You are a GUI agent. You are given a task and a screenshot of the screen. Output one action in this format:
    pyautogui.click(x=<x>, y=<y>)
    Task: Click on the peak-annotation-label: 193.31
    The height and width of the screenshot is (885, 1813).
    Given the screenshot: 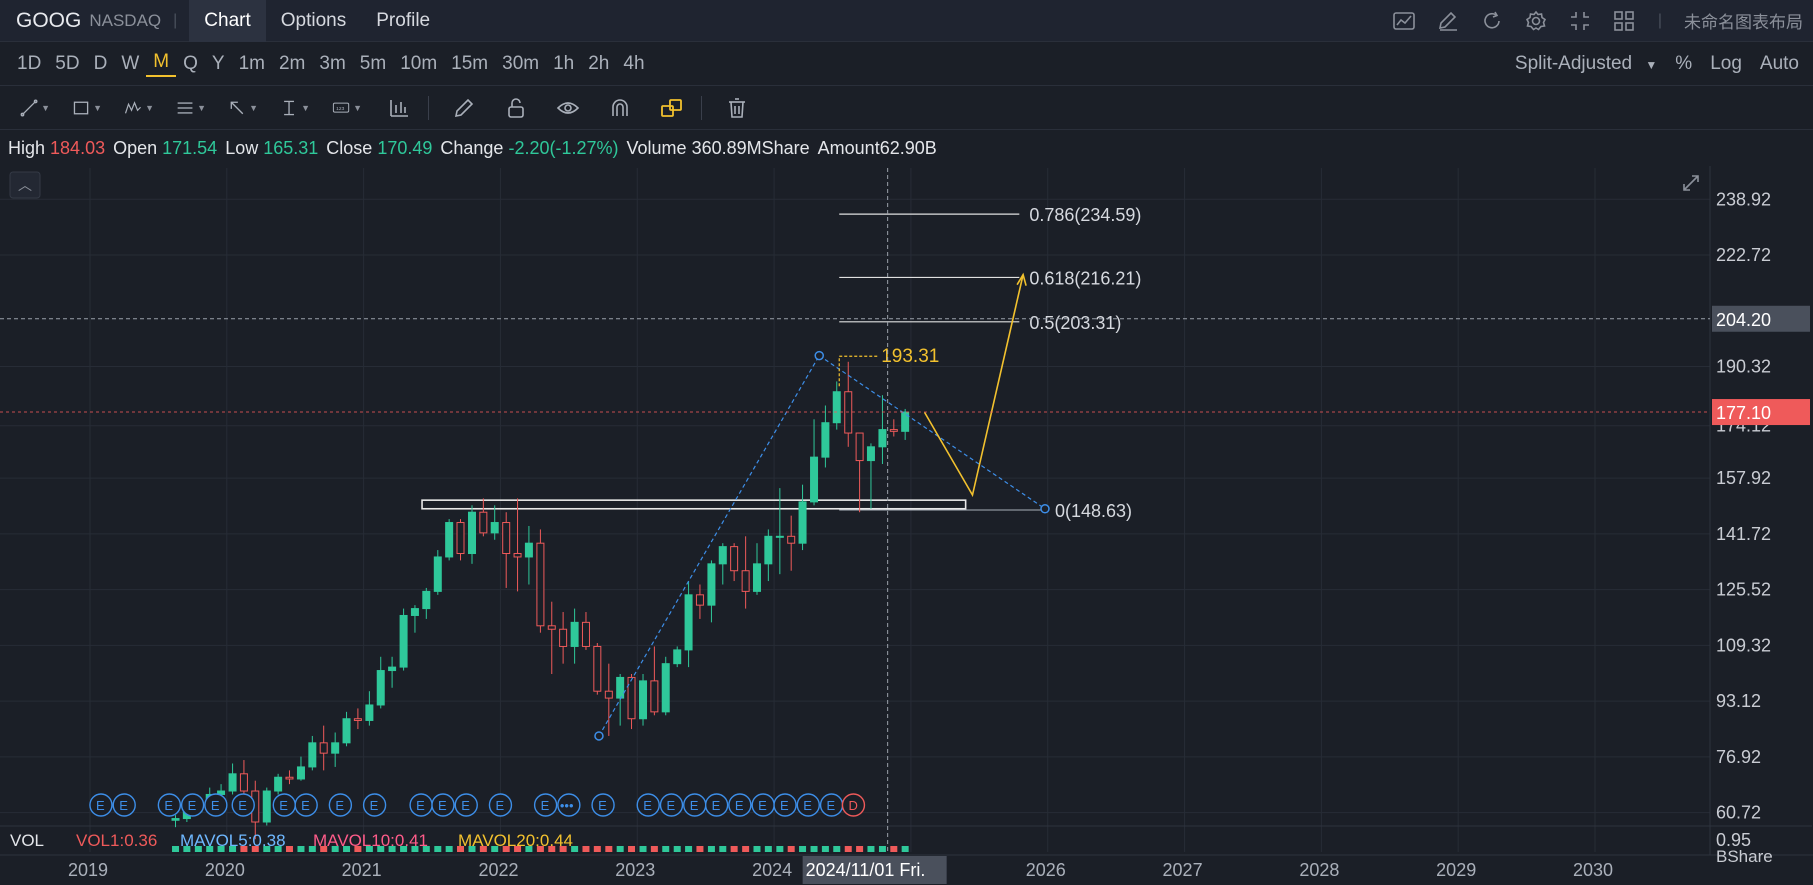 What is the action you would take?
    pyautogui.click(x=910, y=356)
    